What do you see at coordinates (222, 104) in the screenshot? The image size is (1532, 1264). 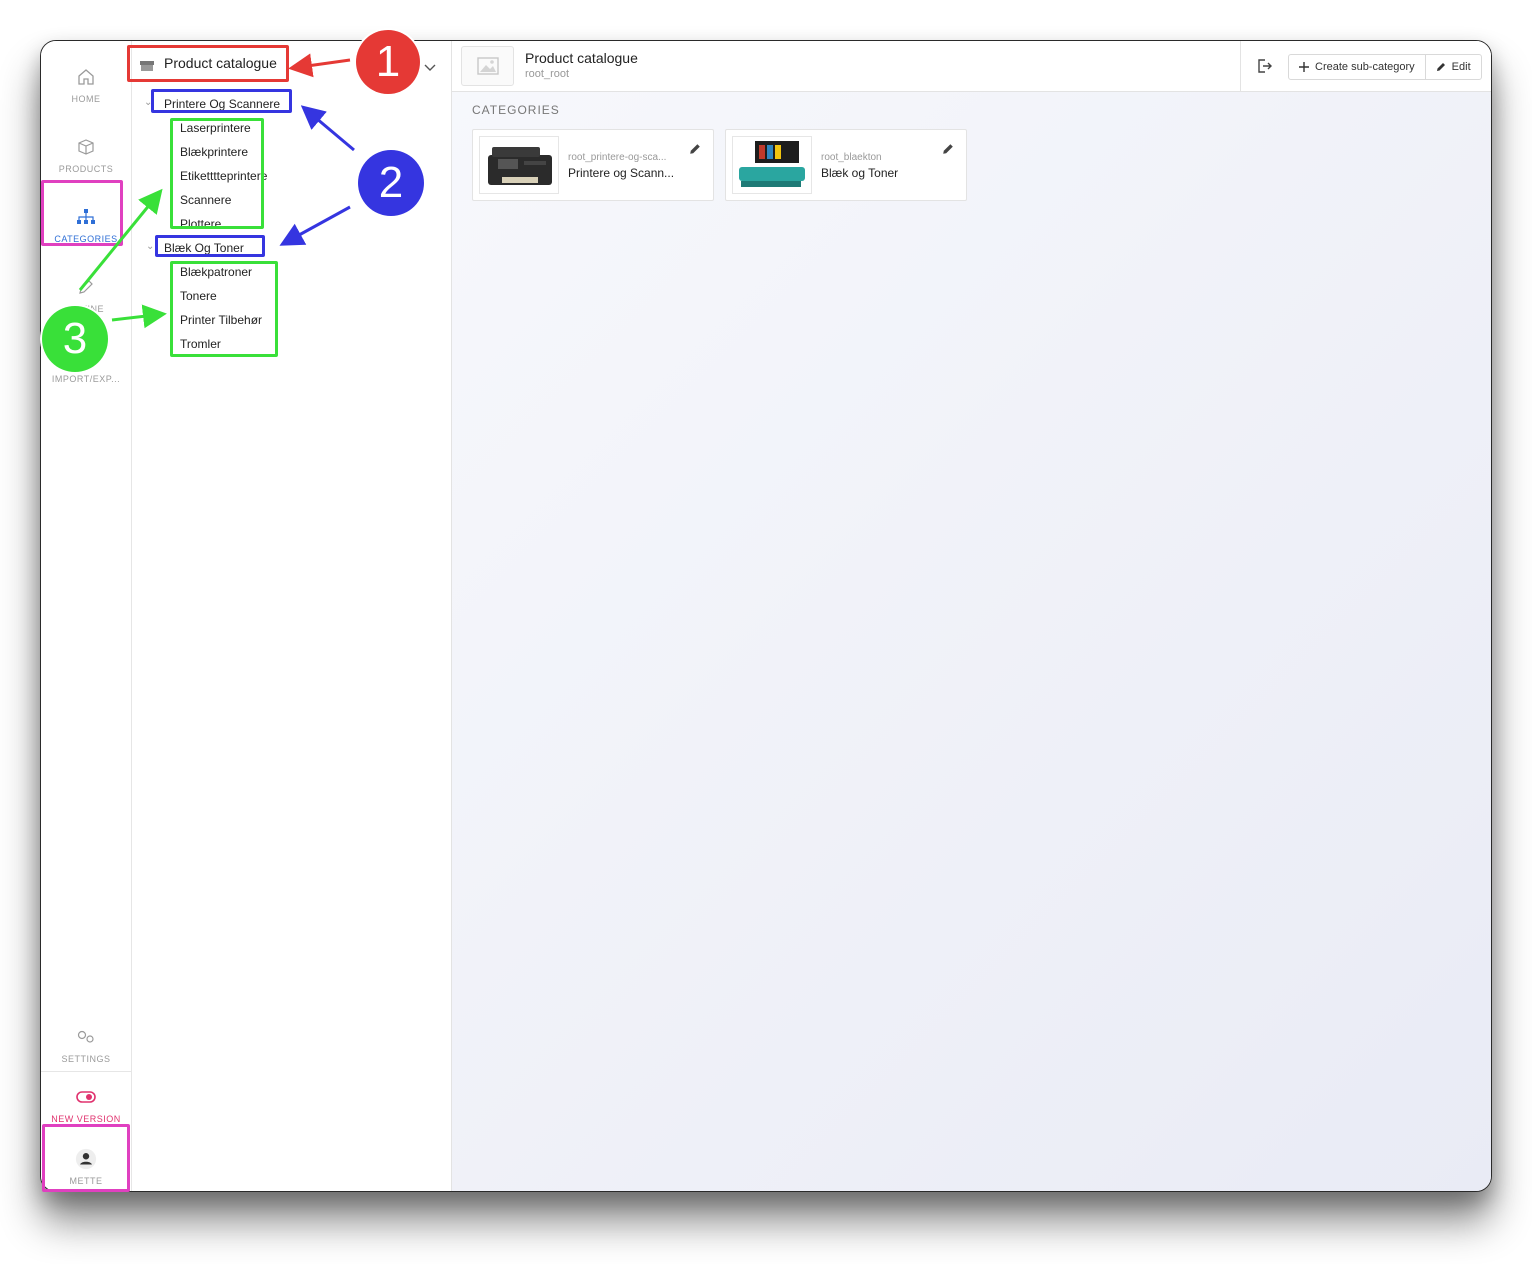 I see `tree-group-printere: Printere Og Scannere` at bounding box center [222, 104].